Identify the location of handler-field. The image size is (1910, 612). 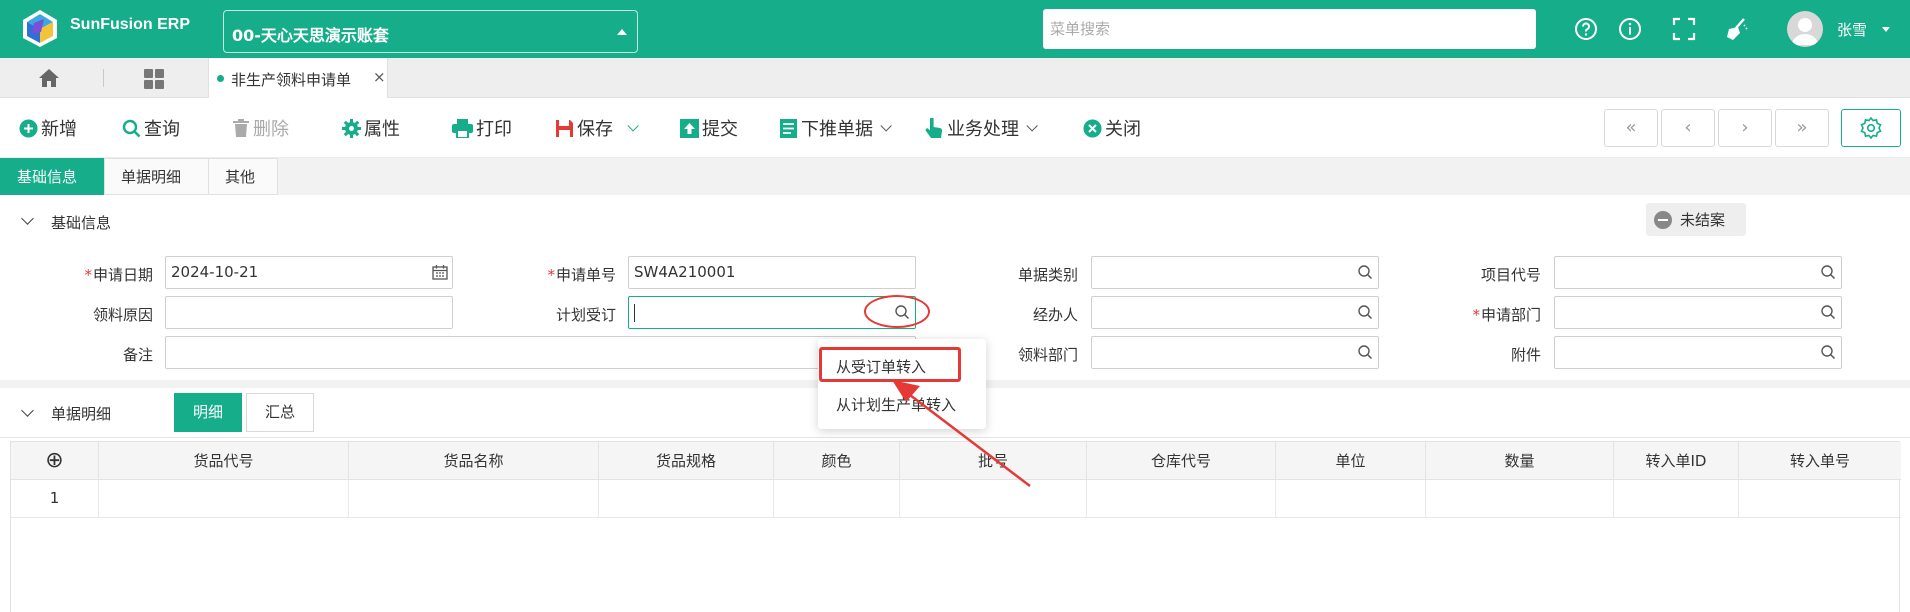
(1235, 312).